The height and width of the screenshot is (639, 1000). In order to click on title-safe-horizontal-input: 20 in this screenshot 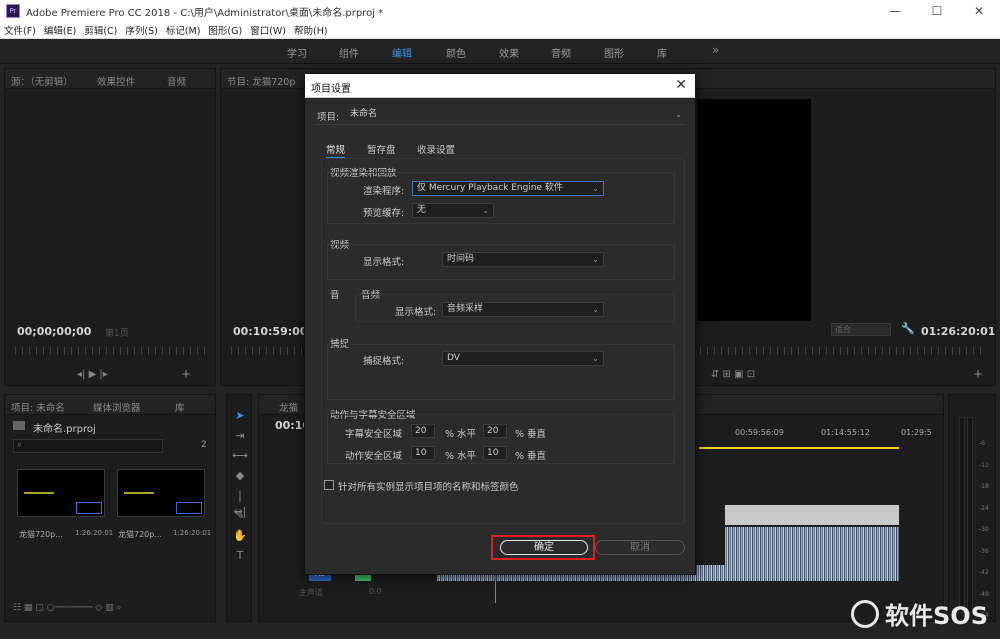, I will do `click(423, 431)`.